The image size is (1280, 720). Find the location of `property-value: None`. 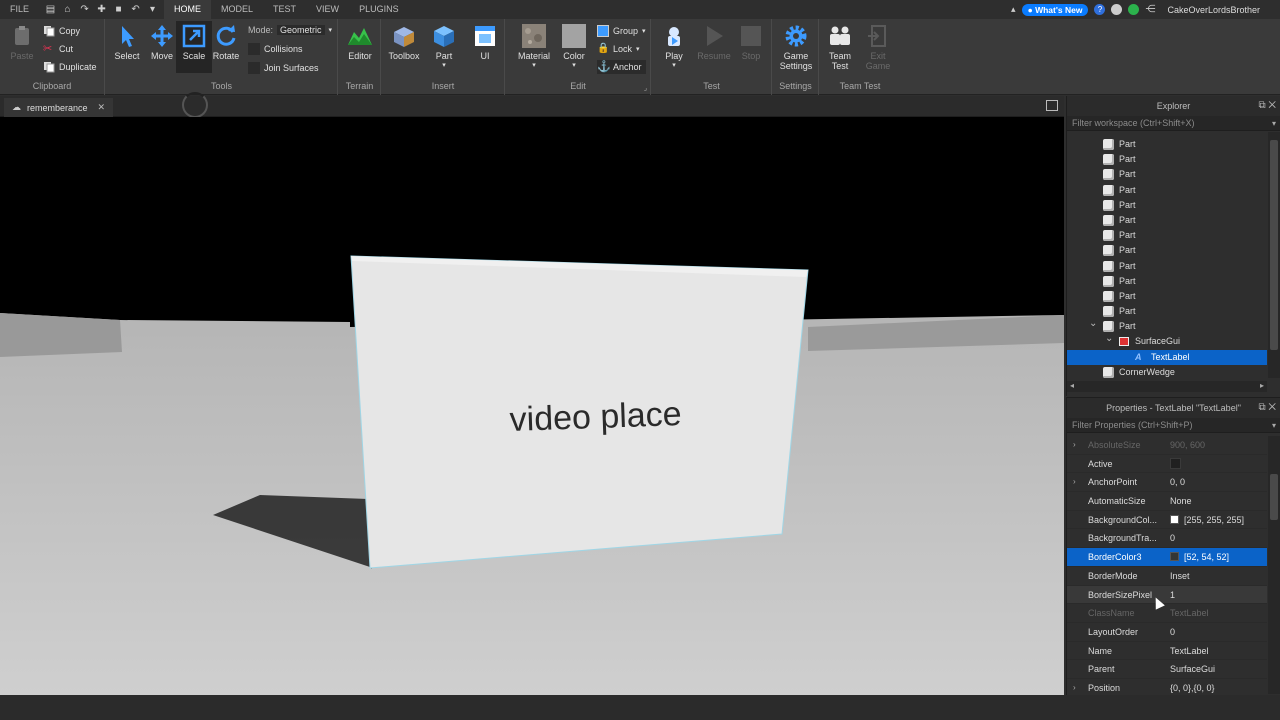

property-value: None is located at coordinates (1218, 501).